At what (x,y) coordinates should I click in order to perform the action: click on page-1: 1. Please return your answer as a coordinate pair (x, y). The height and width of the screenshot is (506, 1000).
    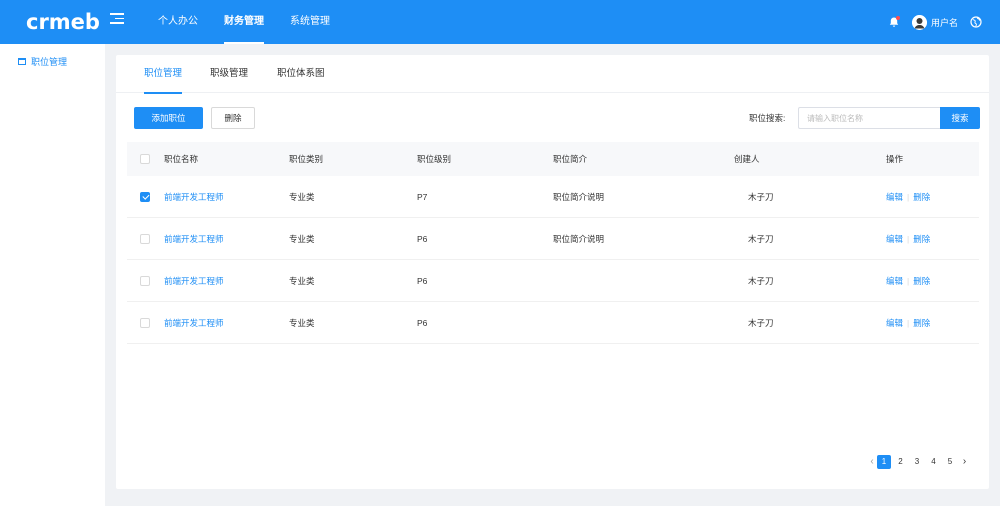
    Looking at the image, I should click on (884, 462).